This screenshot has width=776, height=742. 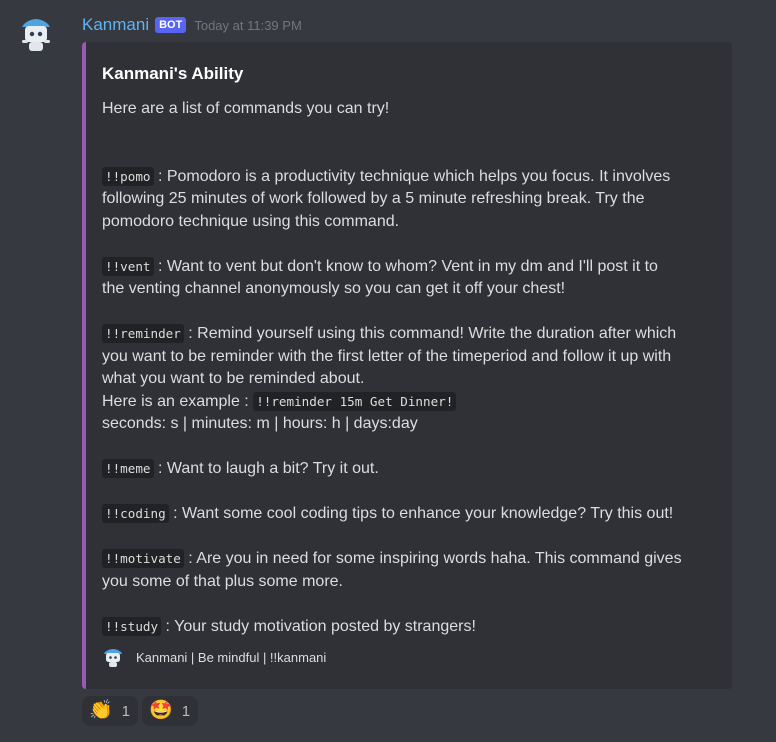 What do you see at coordinates (355, 401) in the screenshot?
I see `example-code: !!reminder 15m Get Dinner!` at bounding box center [355, 401].